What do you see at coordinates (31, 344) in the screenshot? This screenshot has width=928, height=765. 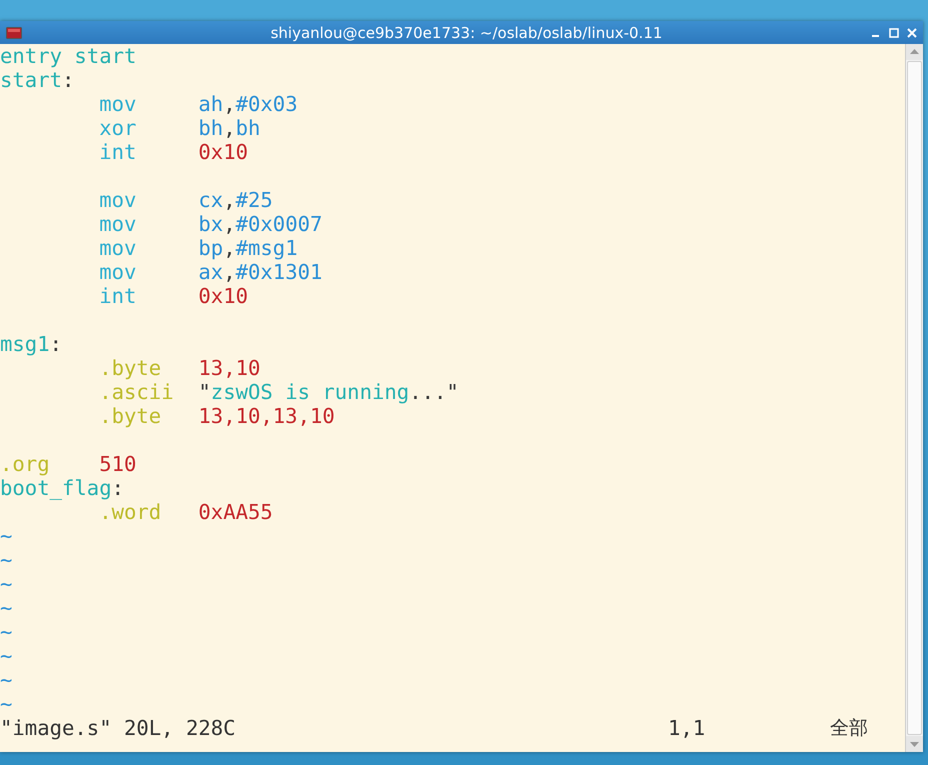 I see `code-line: msg1:` at bounding box center [31, 344].